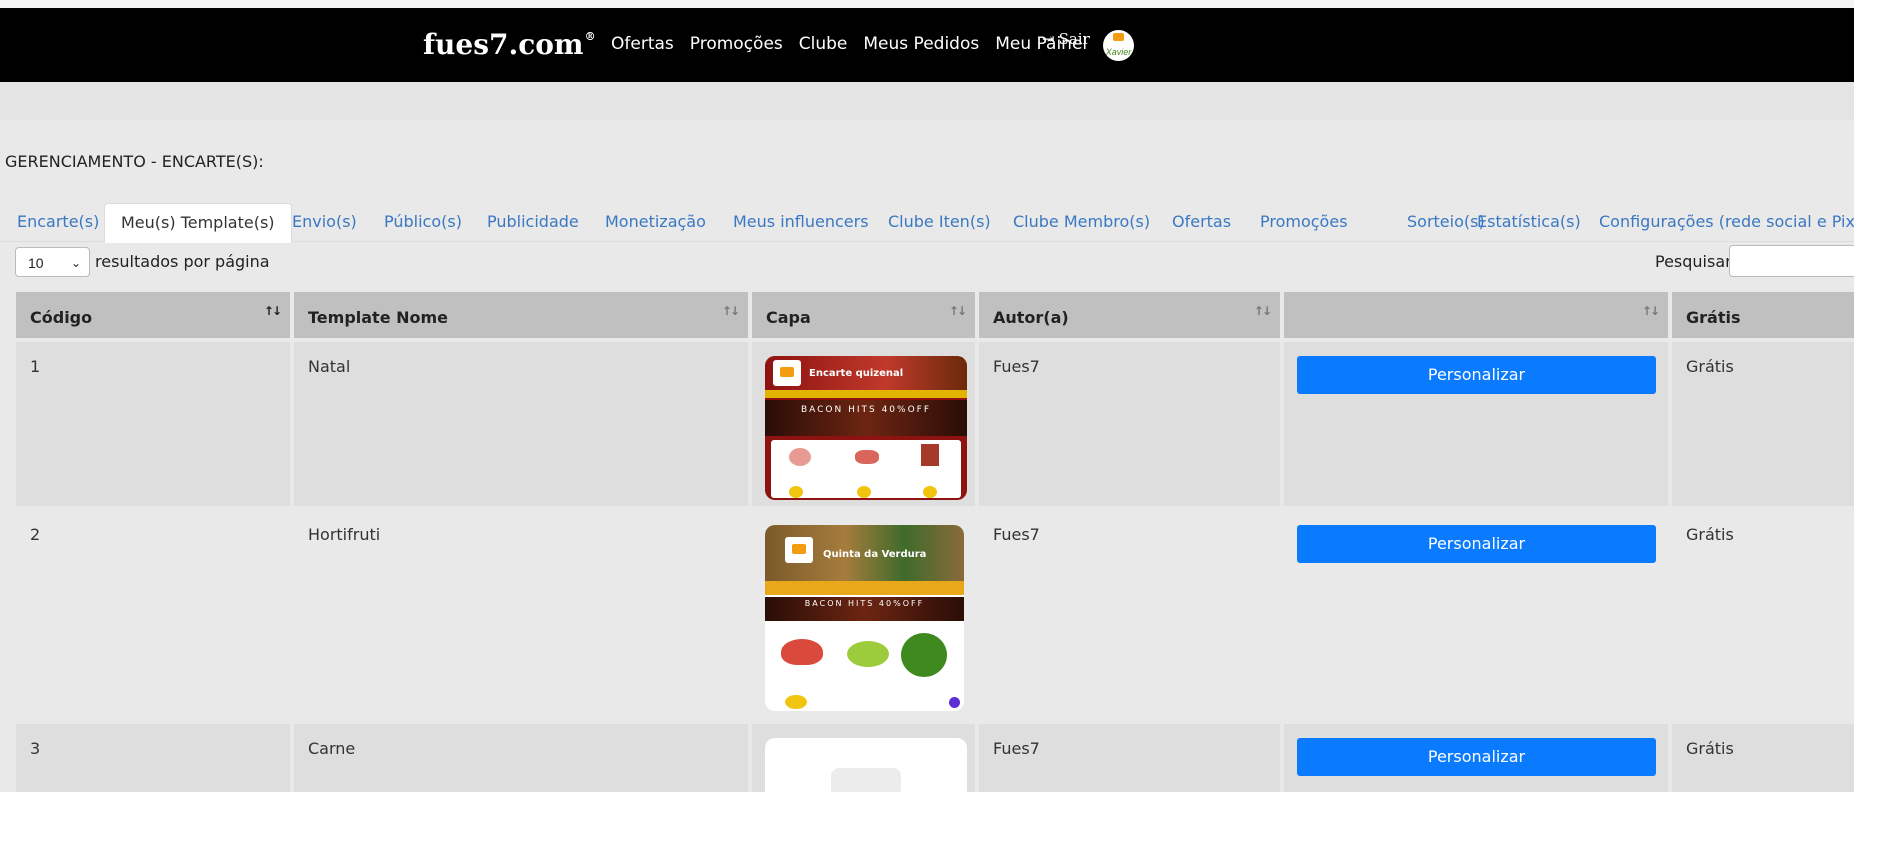 The width and height of the screenshot is (1878, 847). I want to click on cell-code: 1, so click(153, 424).